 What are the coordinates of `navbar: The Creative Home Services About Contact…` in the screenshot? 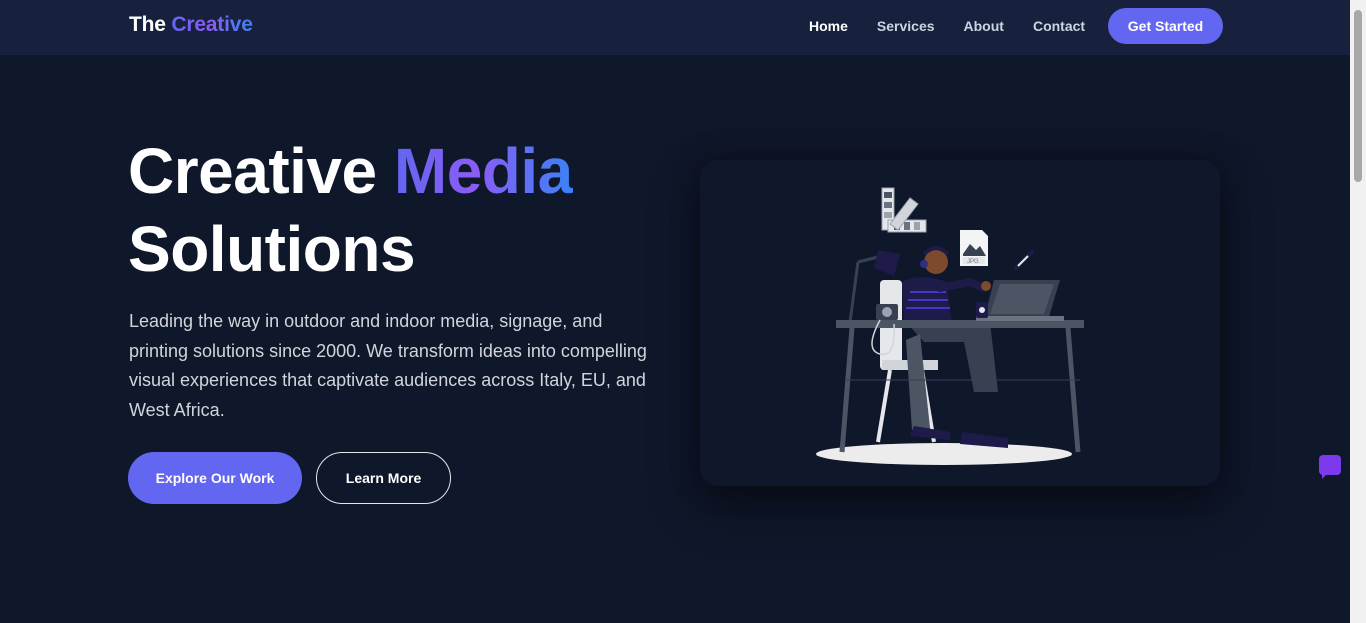 It's located at (675, 27).